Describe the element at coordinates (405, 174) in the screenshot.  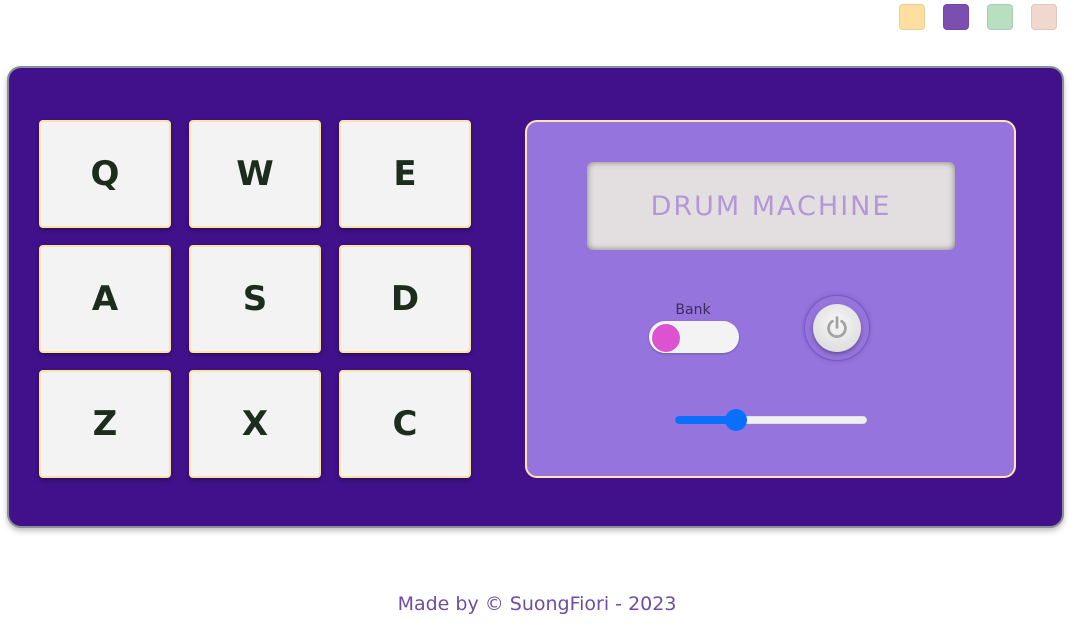
I see `drum-pad-e: E` at that location.